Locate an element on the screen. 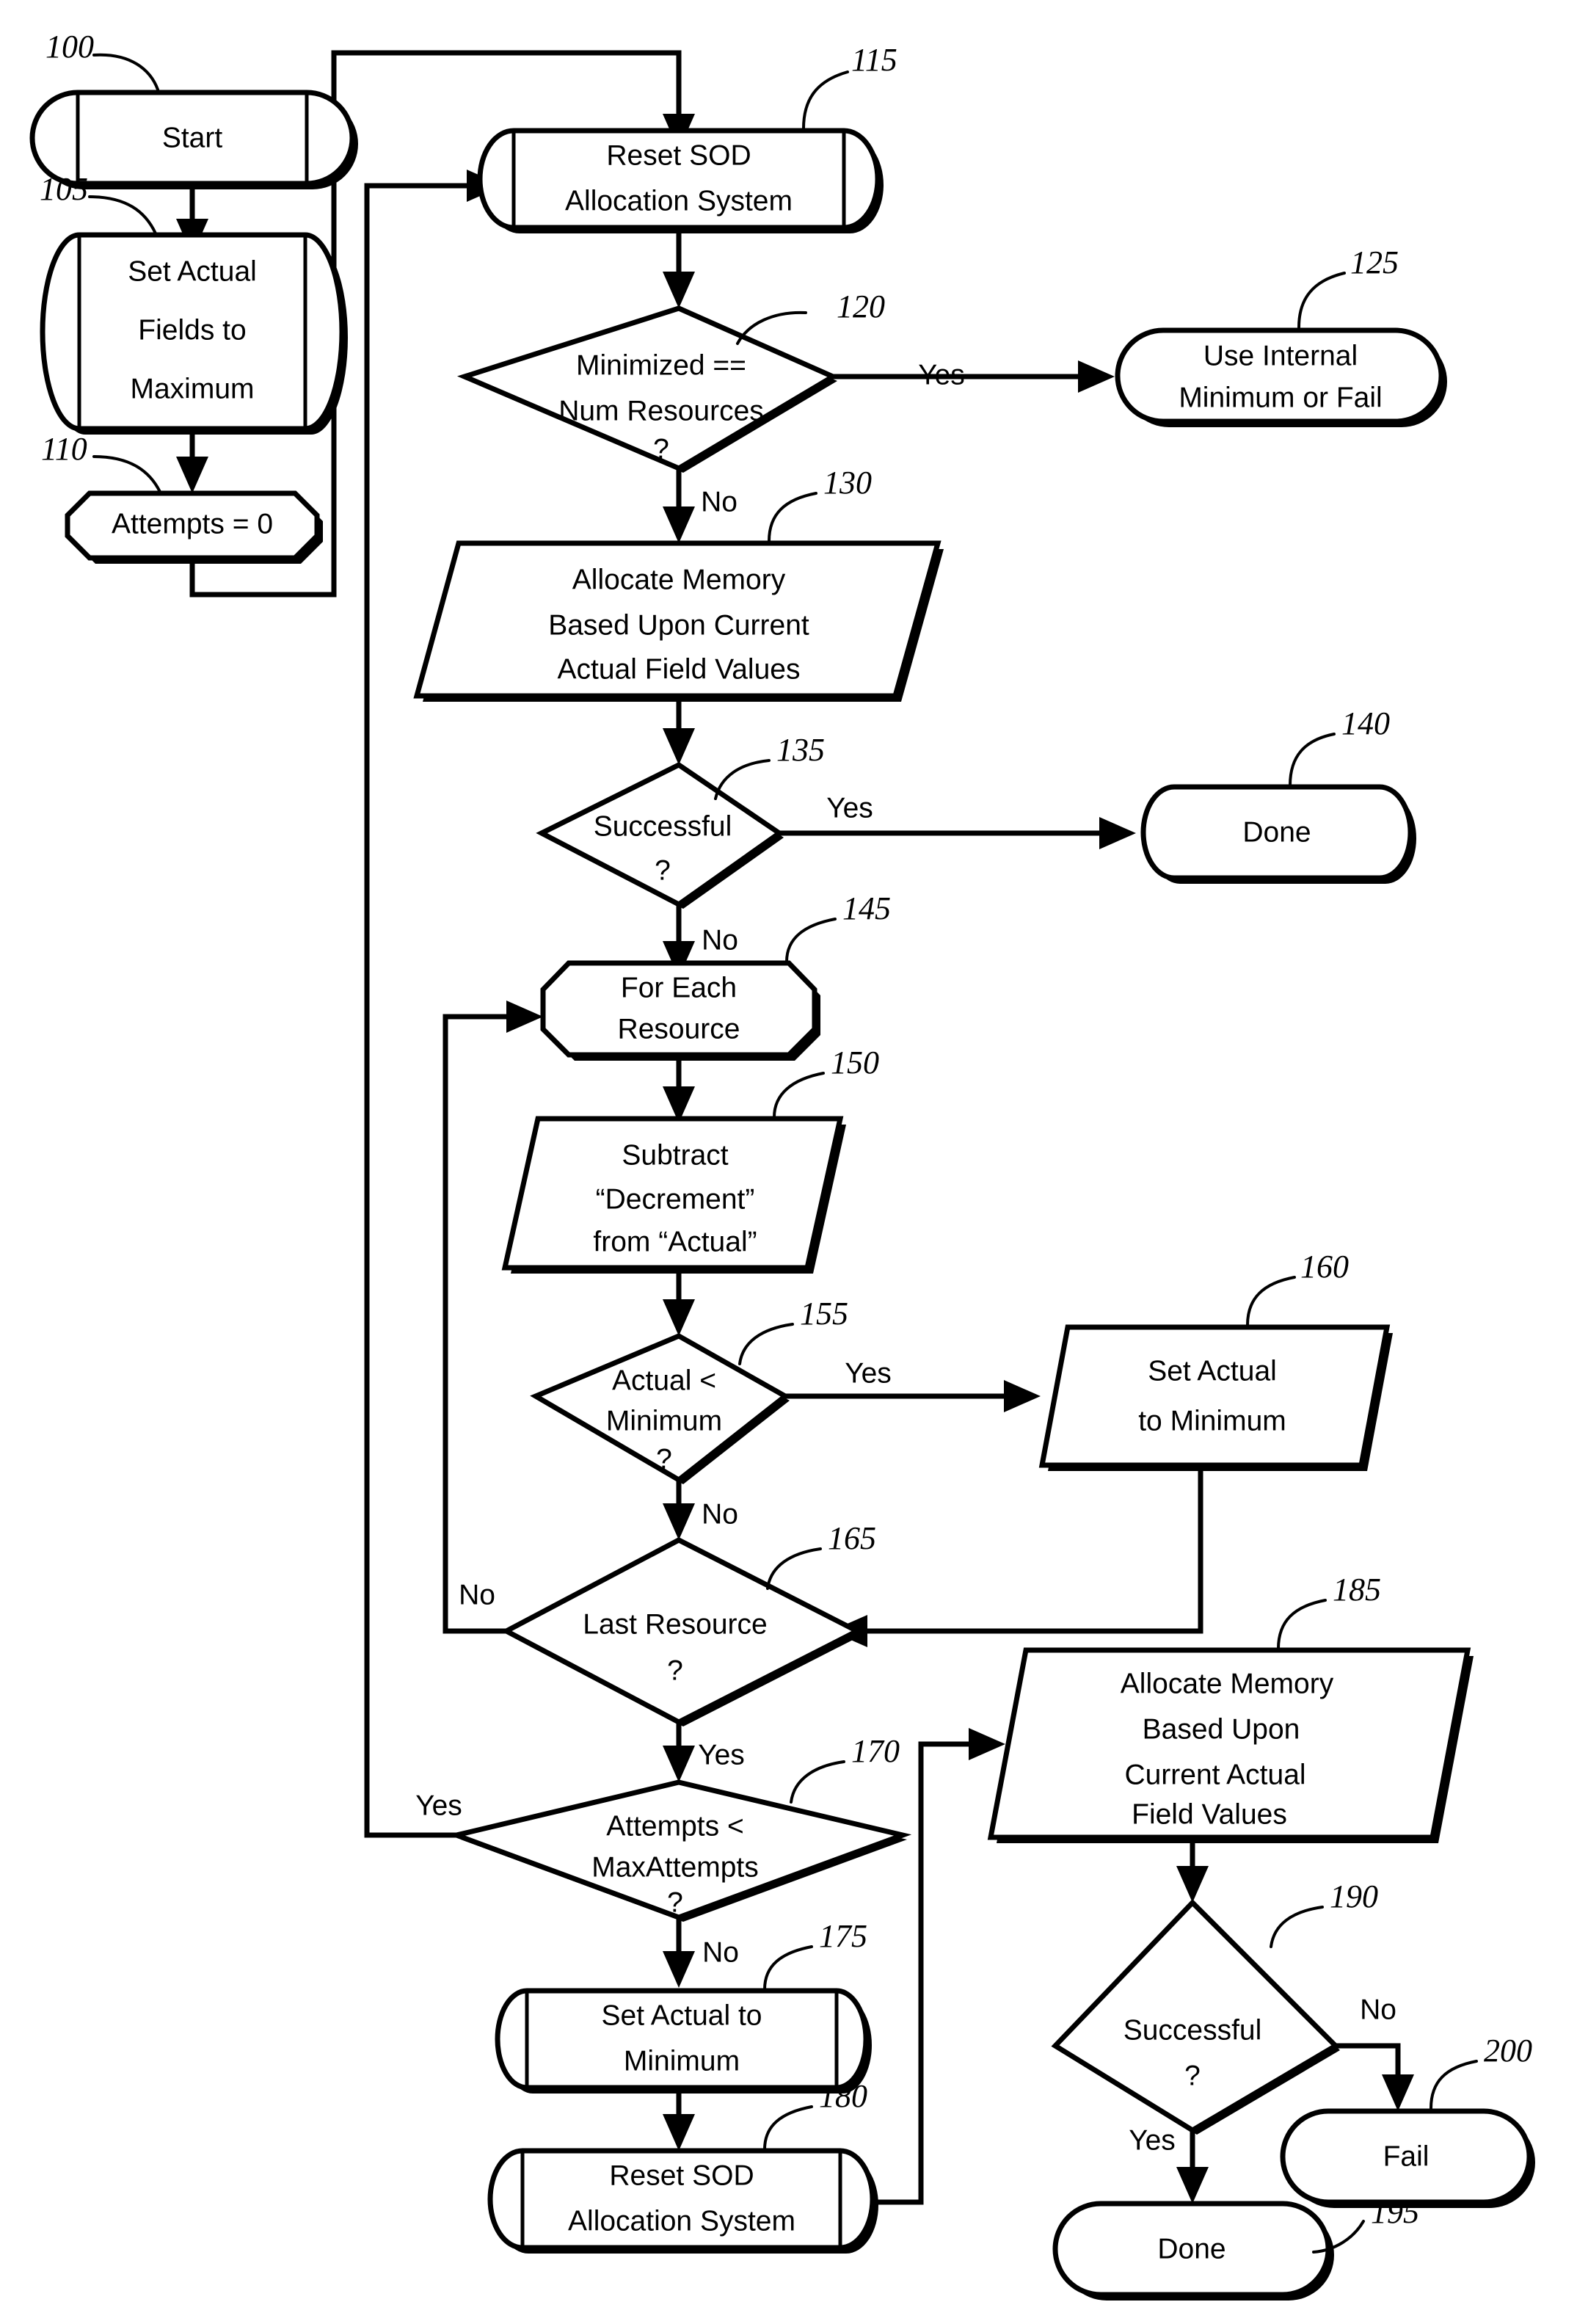  ref-num-125: 125 is located at coordinates (1374, 262).